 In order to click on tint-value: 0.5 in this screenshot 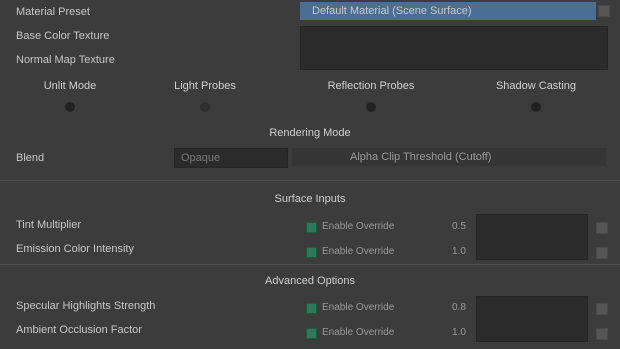, I will do `click(459, 226)`.